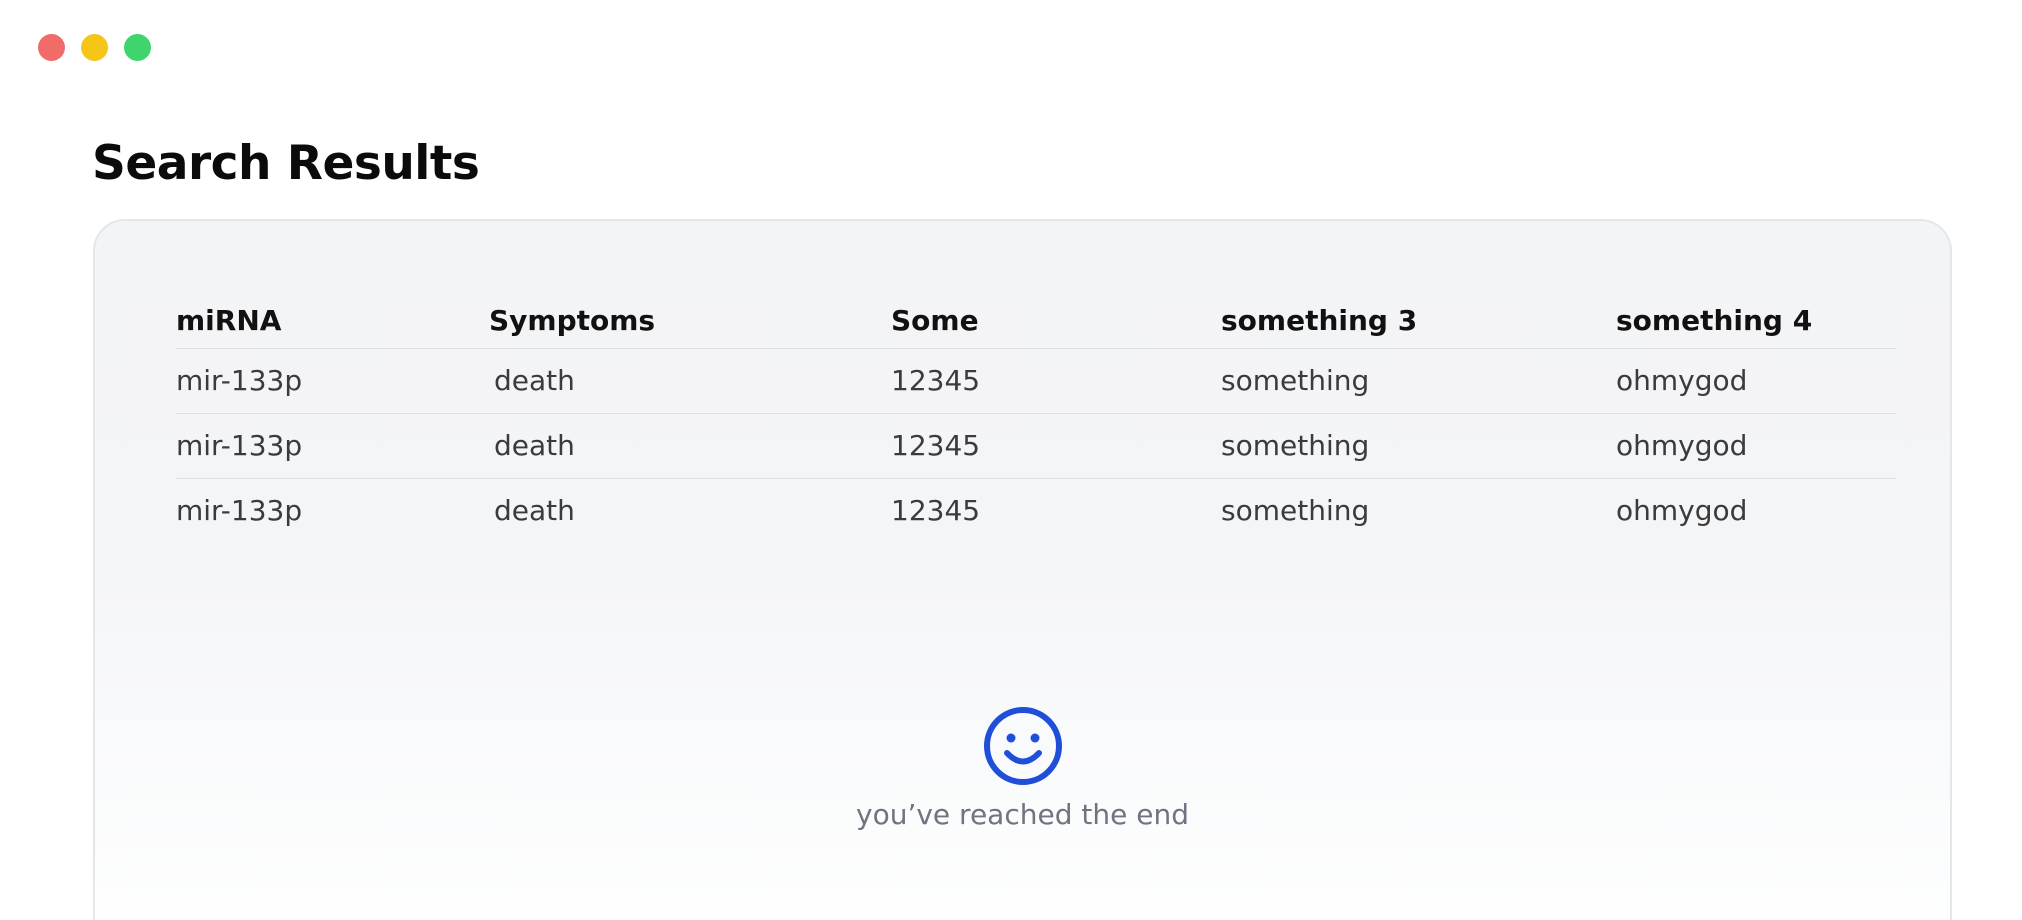 The width and height of the screenshot is (2022, 920). Describe the element at coordinates (1022, 814) in the screenshot. I see `end-of-results-message: you’ve reached the end` at that location.